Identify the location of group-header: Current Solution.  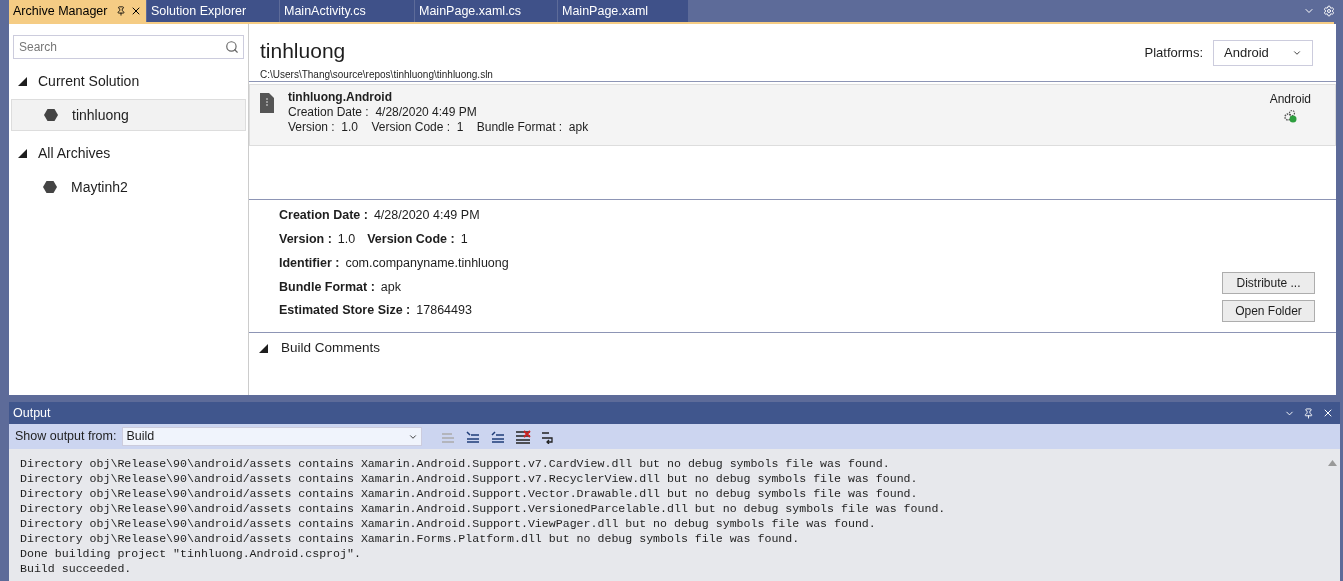
(128, 81).